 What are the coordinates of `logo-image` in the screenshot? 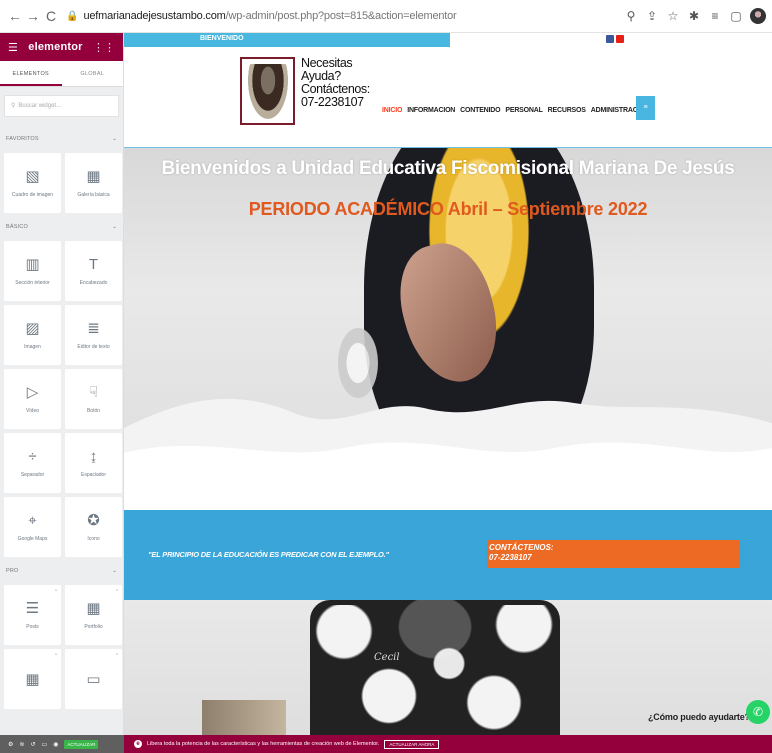 It's located at (267, 91).